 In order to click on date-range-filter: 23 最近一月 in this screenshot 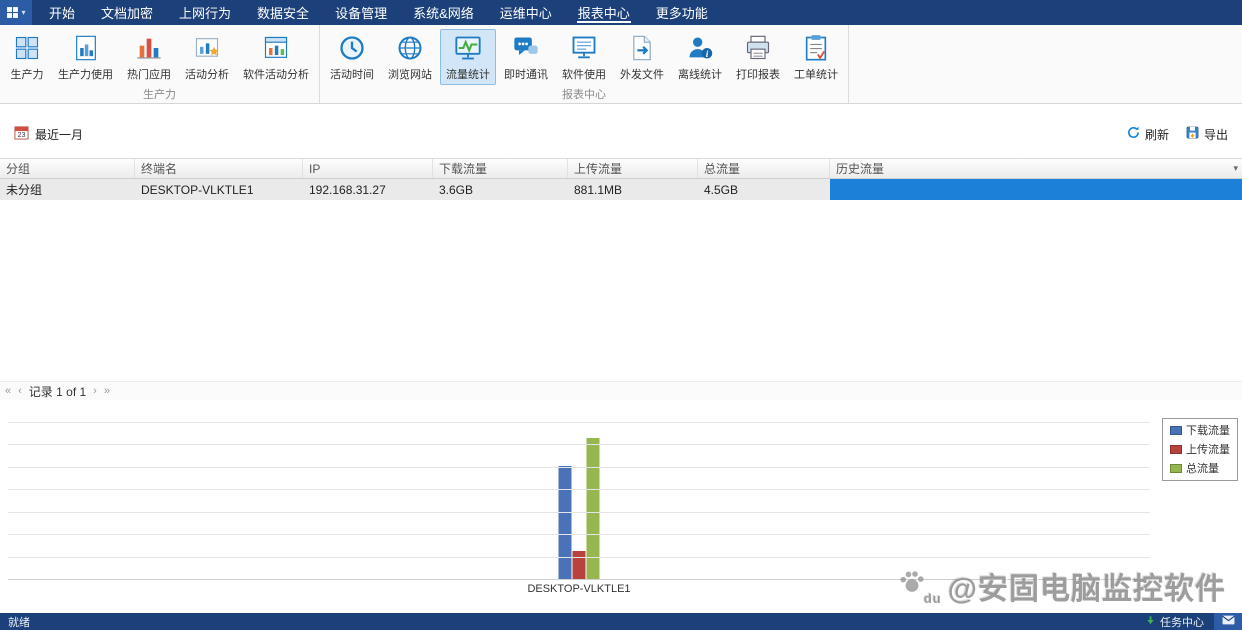, I will do `click(48, 134)`.